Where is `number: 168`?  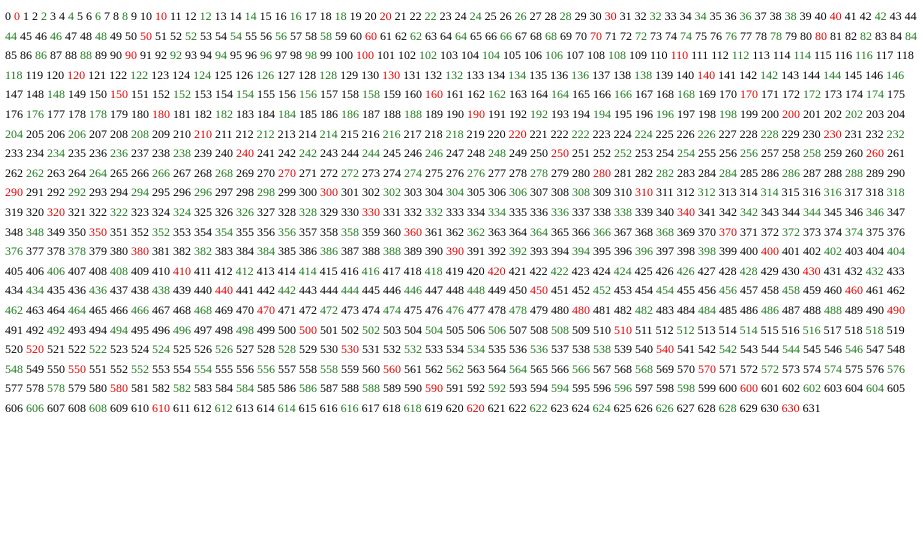 number: 168 is located at coordinates (665, 94).